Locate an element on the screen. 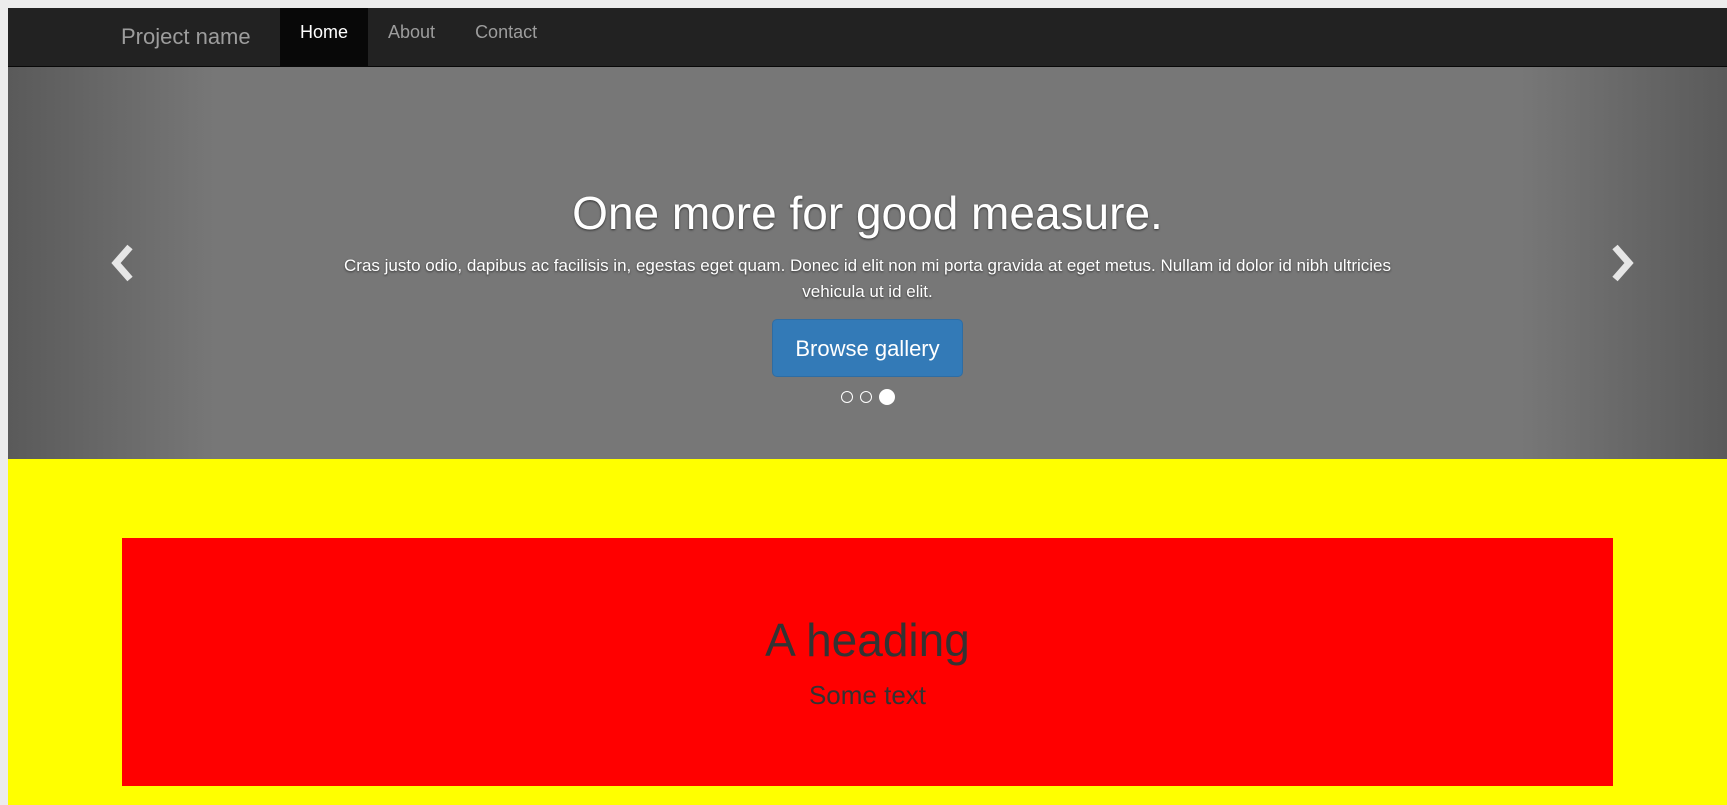 The height and width of the screenshot is (805, 1727). carousel-indicators is located at coordinates (867, 397).